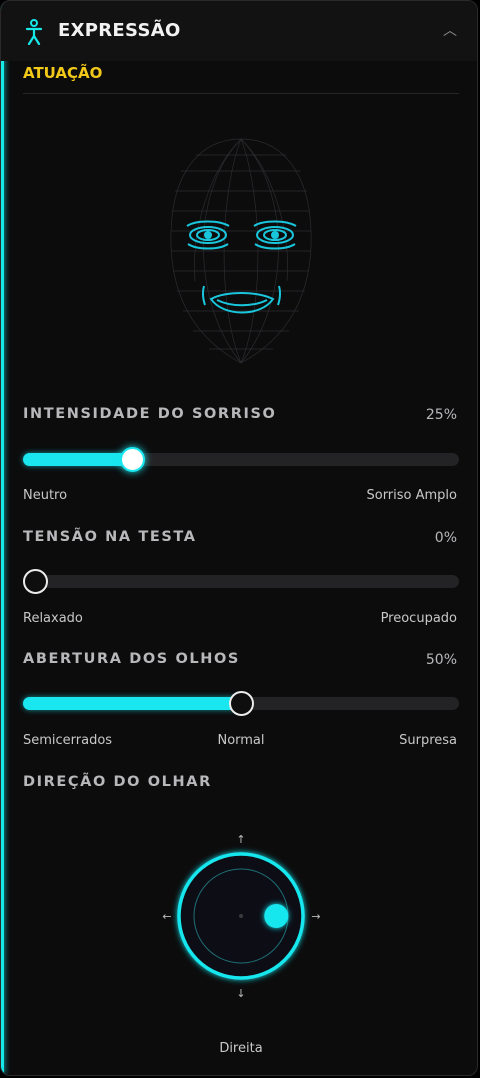 The image size is (480, 1078). I want to click on eye-opening-label: ABERTURA DOS OLHOS, so click(131, 659).